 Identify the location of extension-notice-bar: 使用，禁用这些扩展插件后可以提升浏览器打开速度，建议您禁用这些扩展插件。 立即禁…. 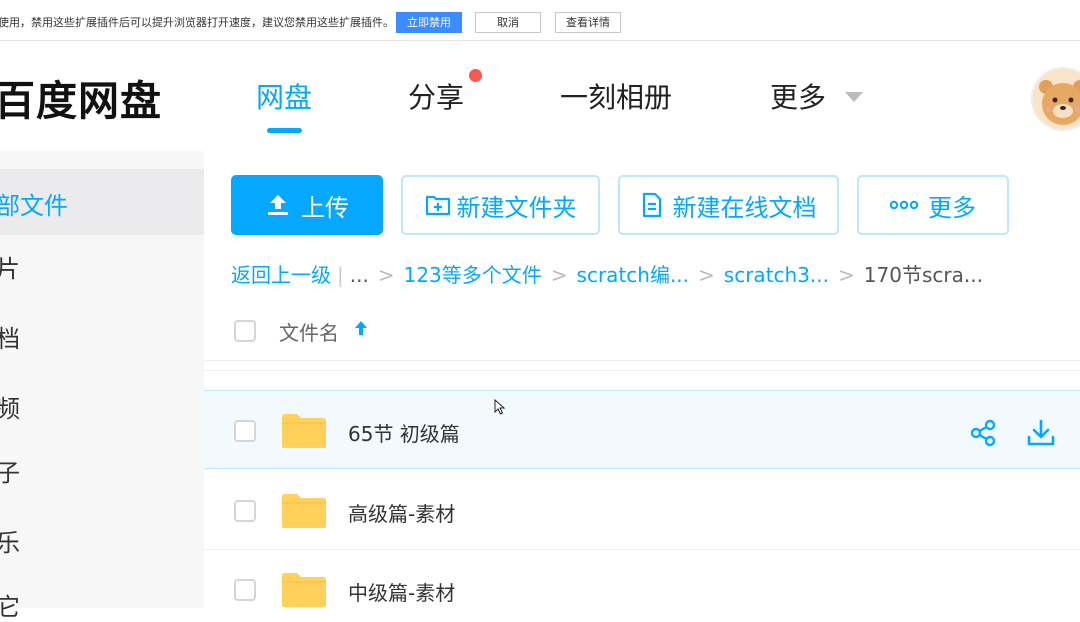
(540, 20).